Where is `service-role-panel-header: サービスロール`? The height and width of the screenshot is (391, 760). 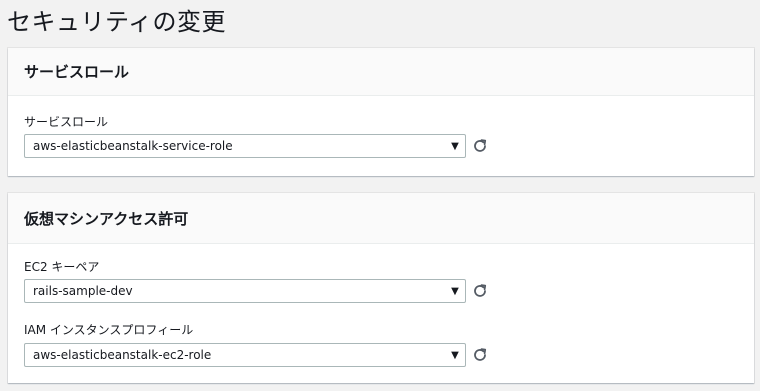 service-role-panel-header: サービスロール is located at coordinates (381, 72).